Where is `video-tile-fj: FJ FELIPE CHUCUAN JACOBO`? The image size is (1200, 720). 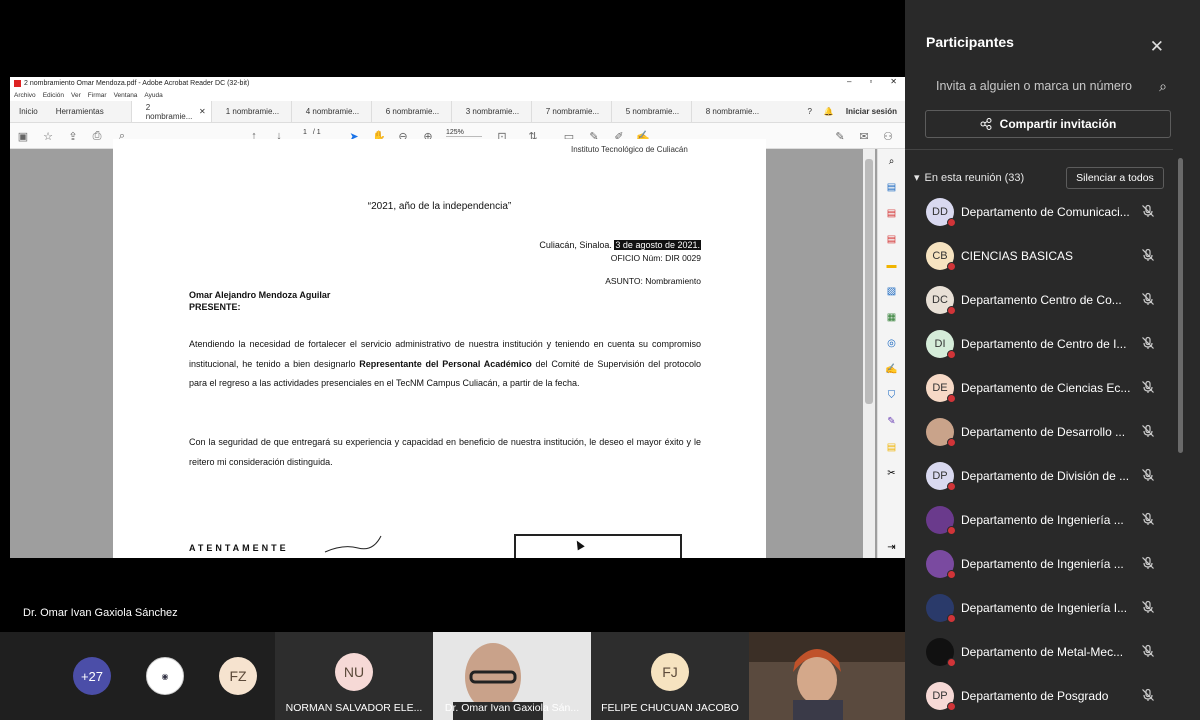 video-tile-fj: FJ FELIPE CHUCUAN JACOBO is located at coordinates (670, 676).